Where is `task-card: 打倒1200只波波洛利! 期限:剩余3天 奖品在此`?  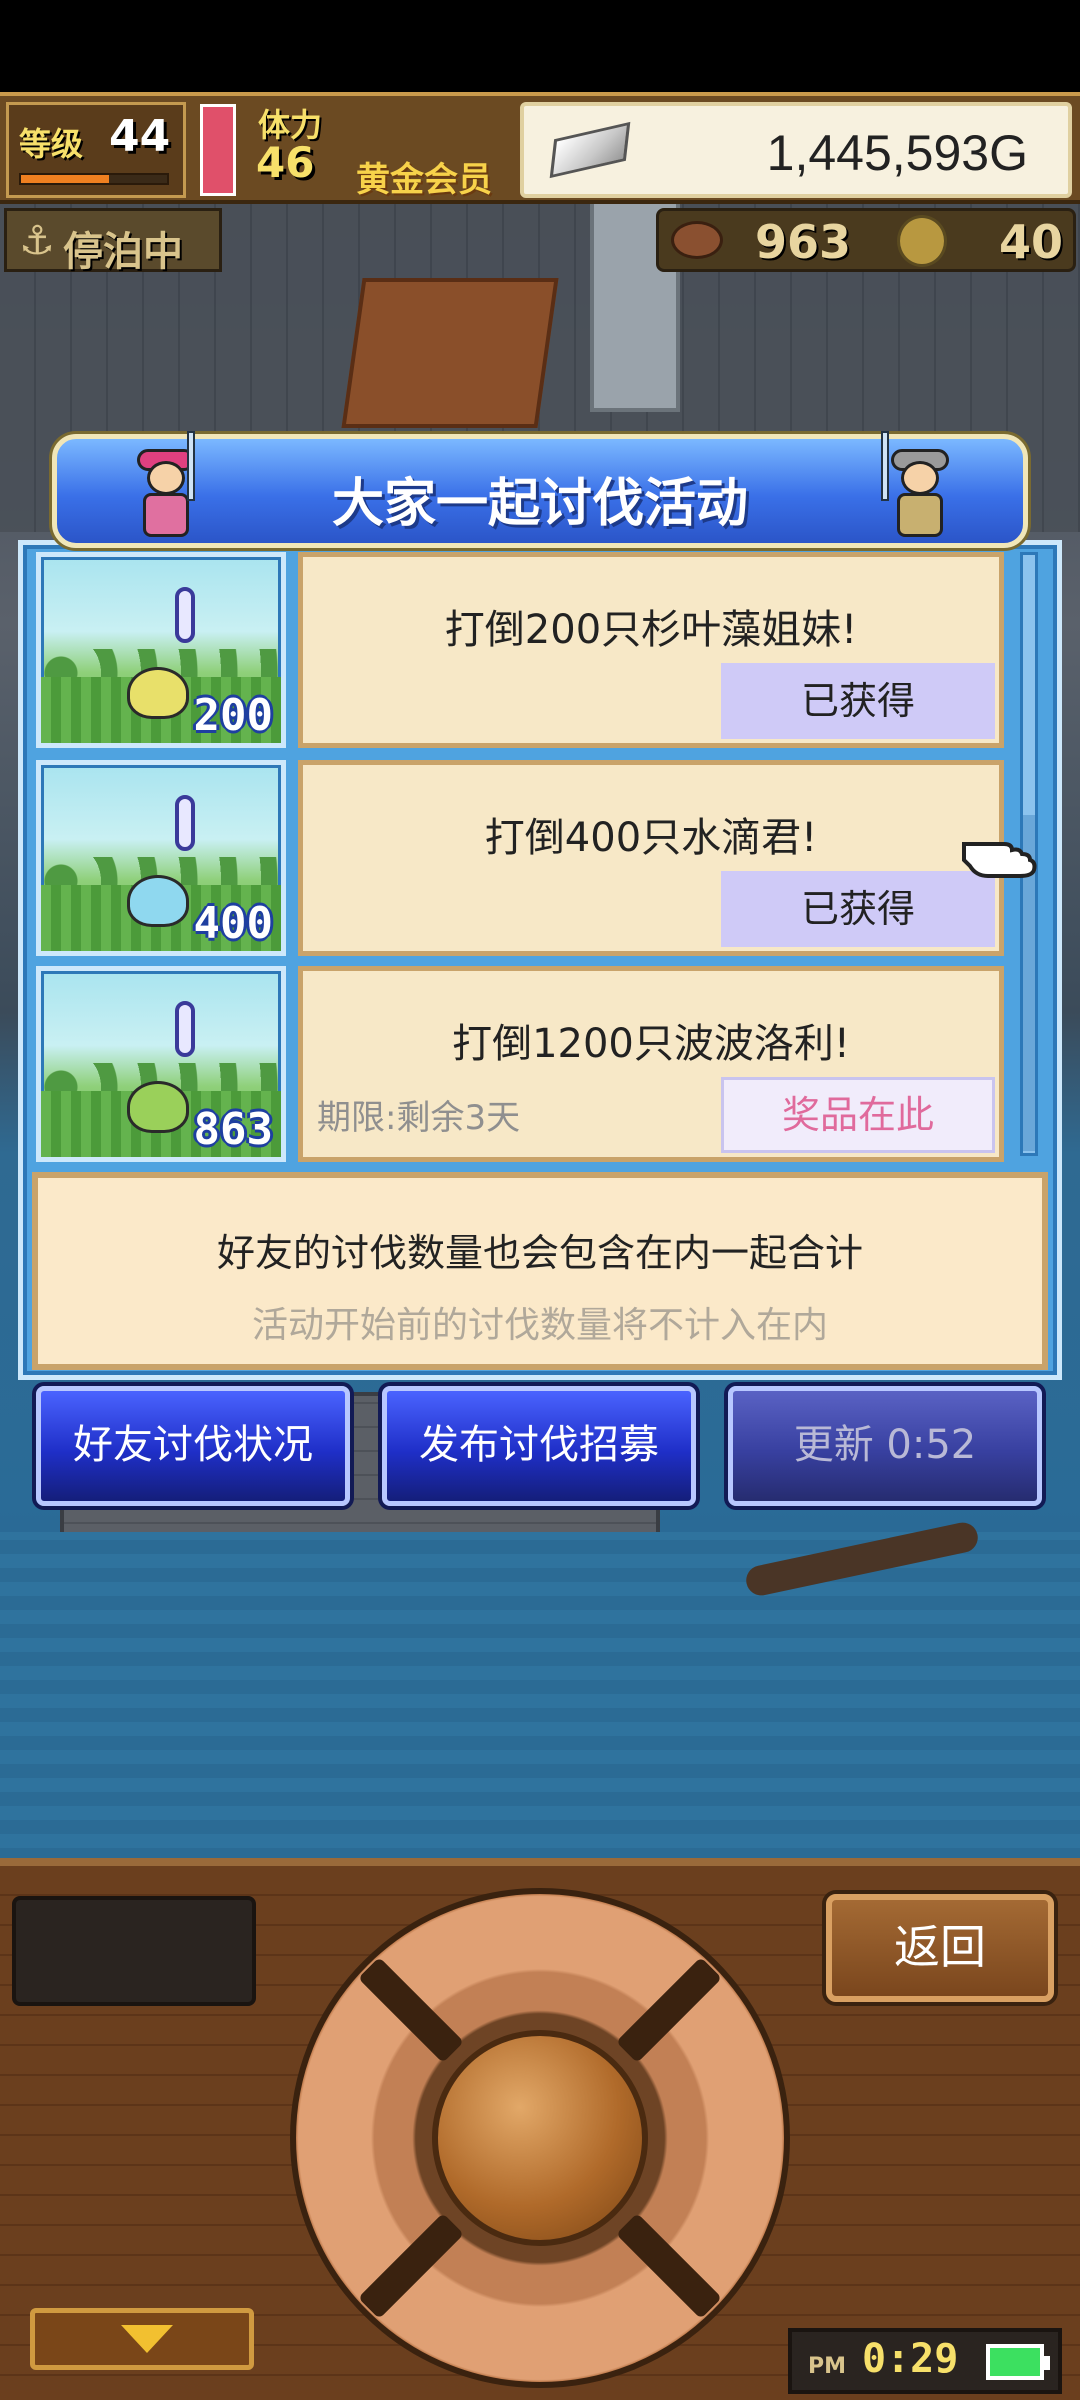 task-card: 打倒1200只波波洛利! 期限:剩余3天 奖品在此 is located at coordinates (651, 1064).